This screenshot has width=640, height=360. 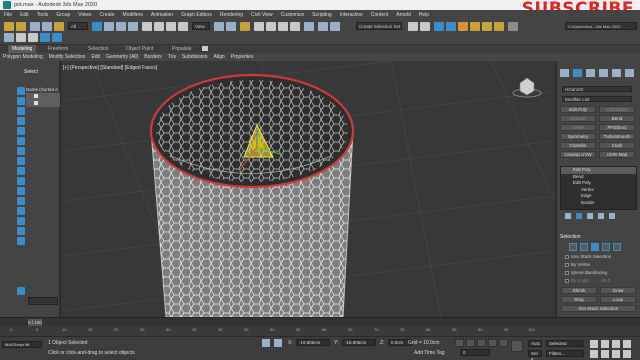 I want to click on modifier-edit-spline-button: Edit Spline, so click(x=617, y=109).